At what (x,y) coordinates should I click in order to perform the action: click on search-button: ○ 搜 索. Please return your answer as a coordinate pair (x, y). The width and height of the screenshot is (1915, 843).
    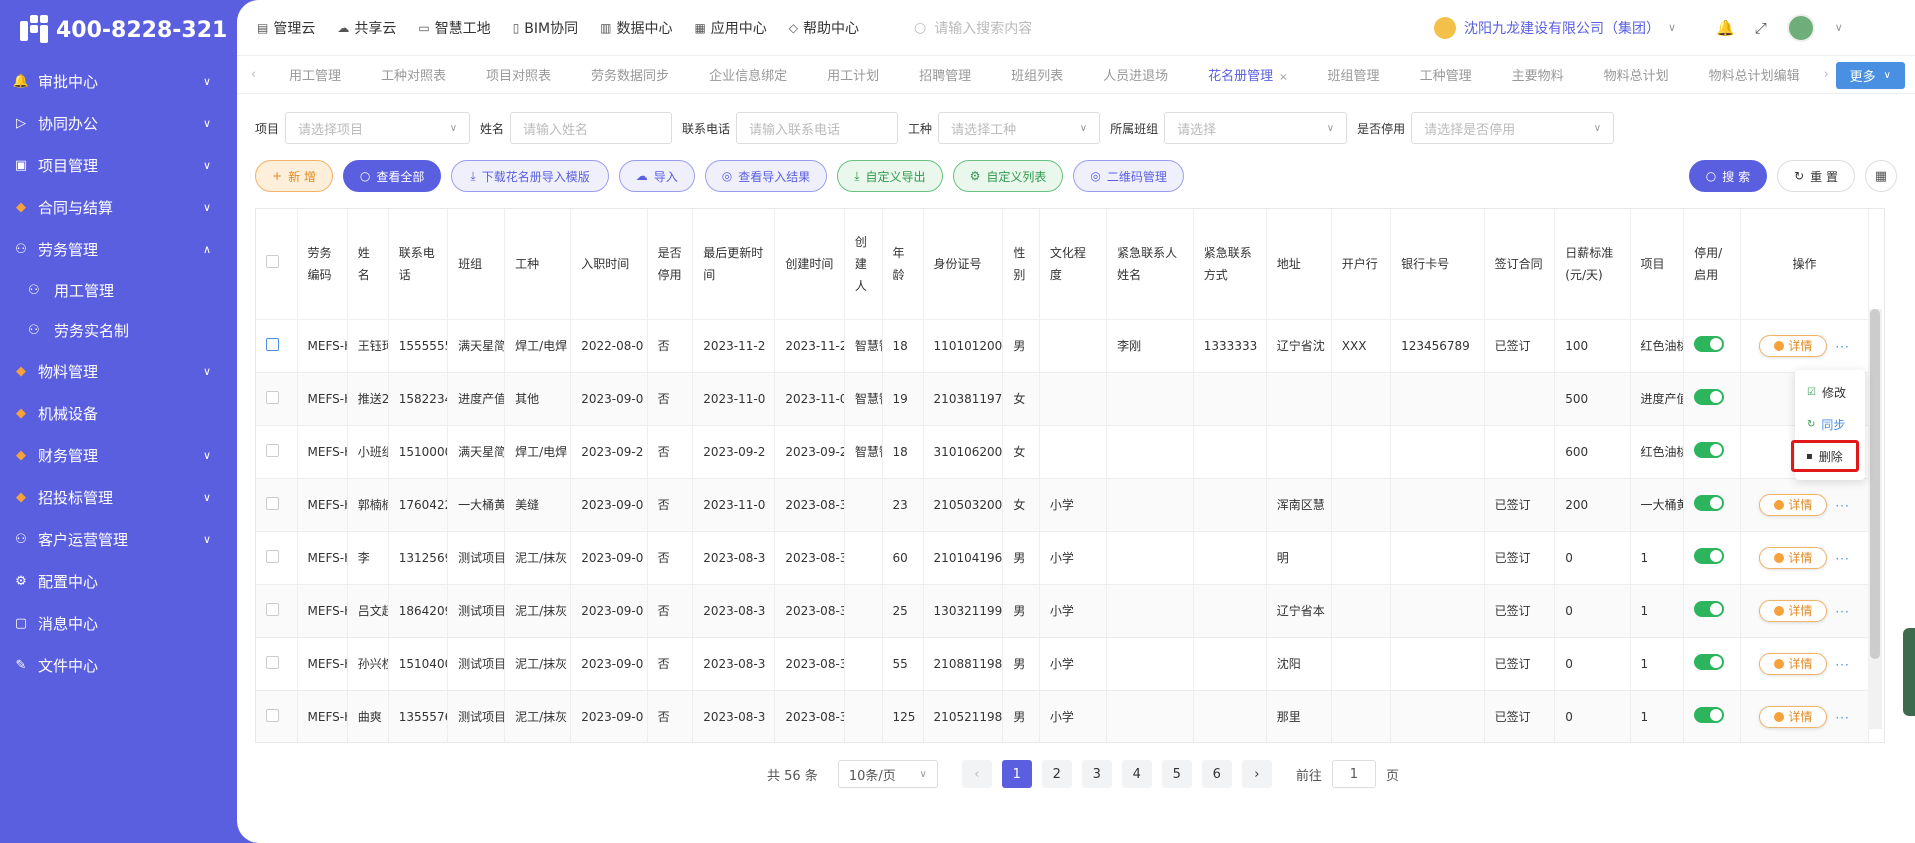
    Looking at the image, I should click on (1728, 176).